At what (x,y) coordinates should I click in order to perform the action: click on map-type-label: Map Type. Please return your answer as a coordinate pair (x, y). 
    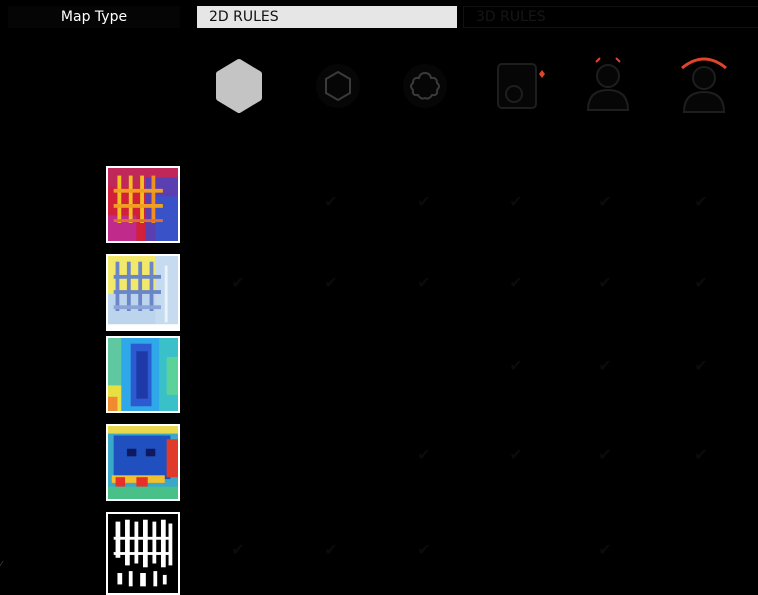
    Looking at the image, I should click on (94, 17).